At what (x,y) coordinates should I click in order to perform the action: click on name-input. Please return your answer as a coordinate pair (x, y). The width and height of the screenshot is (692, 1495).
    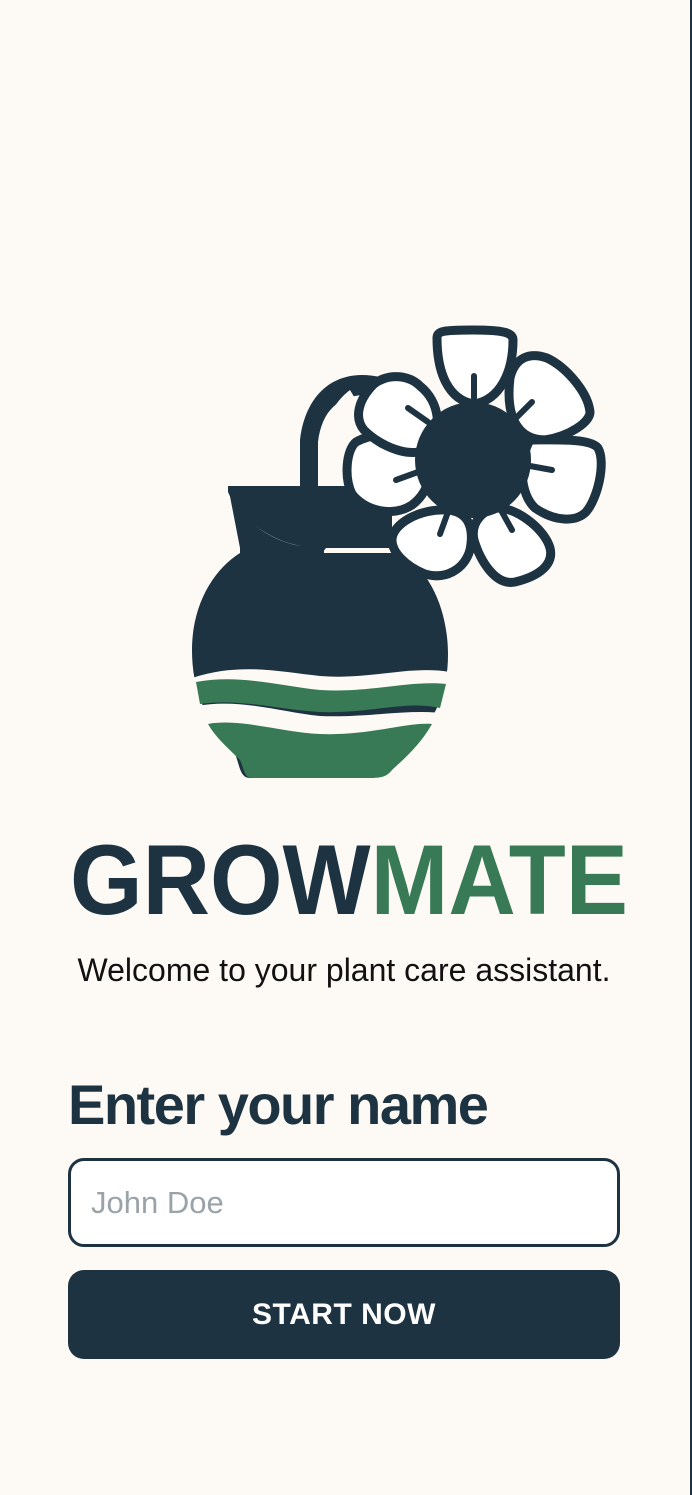
    Looking at the image, I should click on (344, 1202).